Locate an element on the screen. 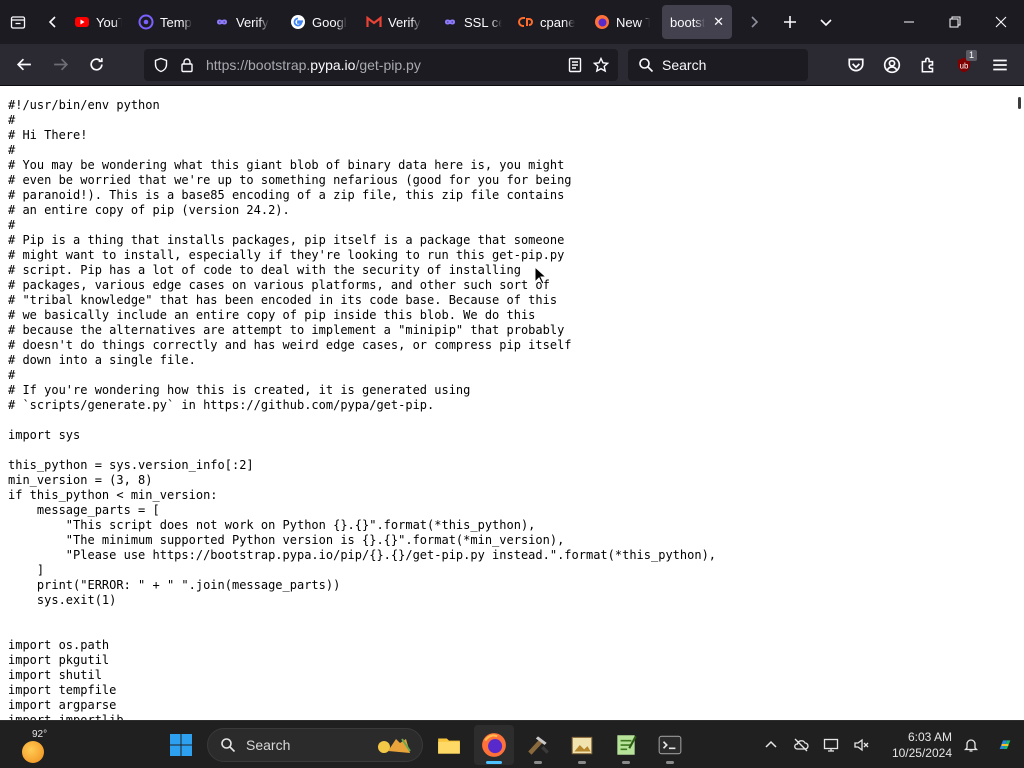  taskbar-firefox is located at coordinates (494, 745).